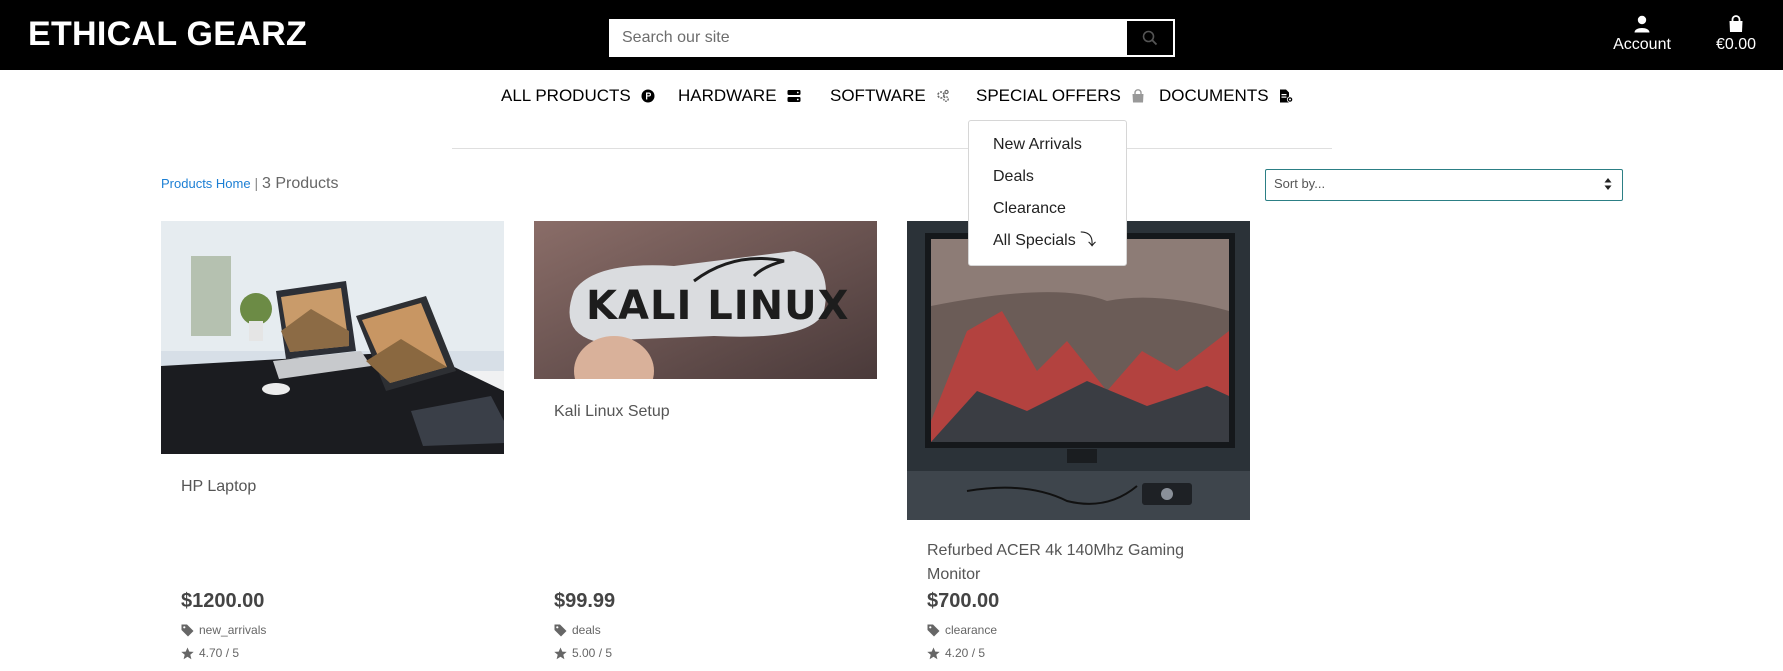  Describe the element at coordinates (1736, 34) in the screenshot. I see `bag-link: €0.00` at that location.